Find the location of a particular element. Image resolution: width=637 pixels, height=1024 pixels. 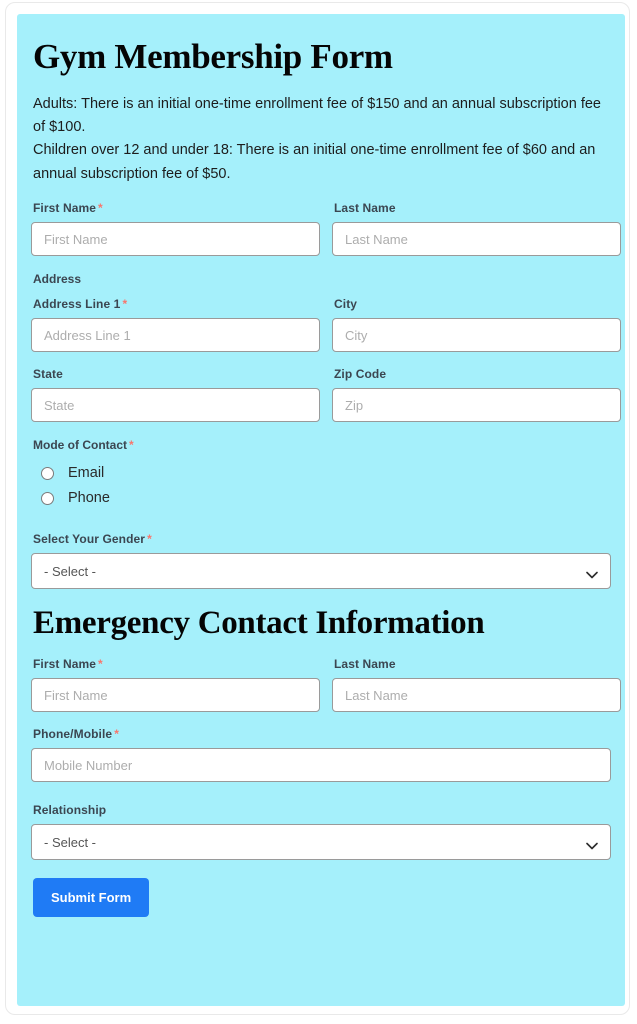

emergency-phone-label-text: Phone/Mobile is located at coordinates (73, 734).